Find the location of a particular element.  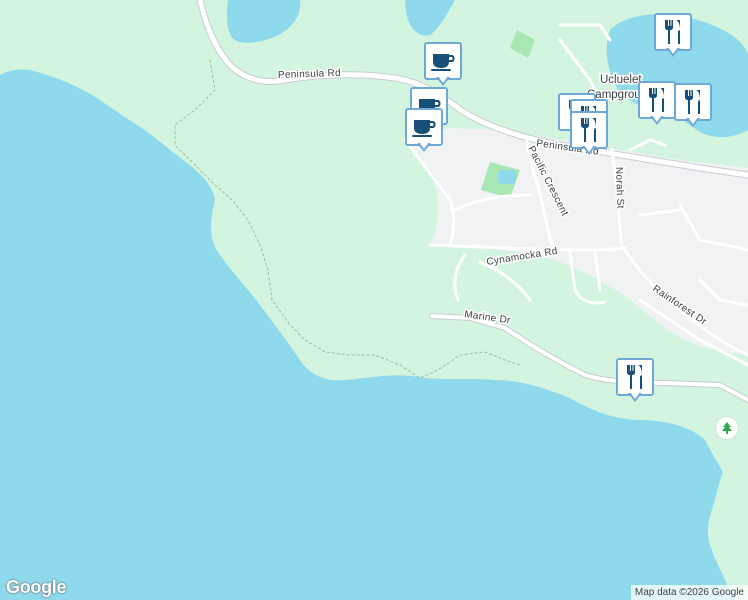

place-label-ucluelet-campground: Ucluelet is located at coordinates (621, 80).